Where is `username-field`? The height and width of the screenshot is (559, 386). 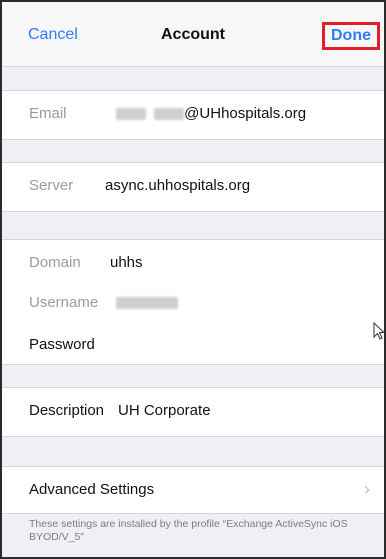 username-field is located at coordinates (147, 302).